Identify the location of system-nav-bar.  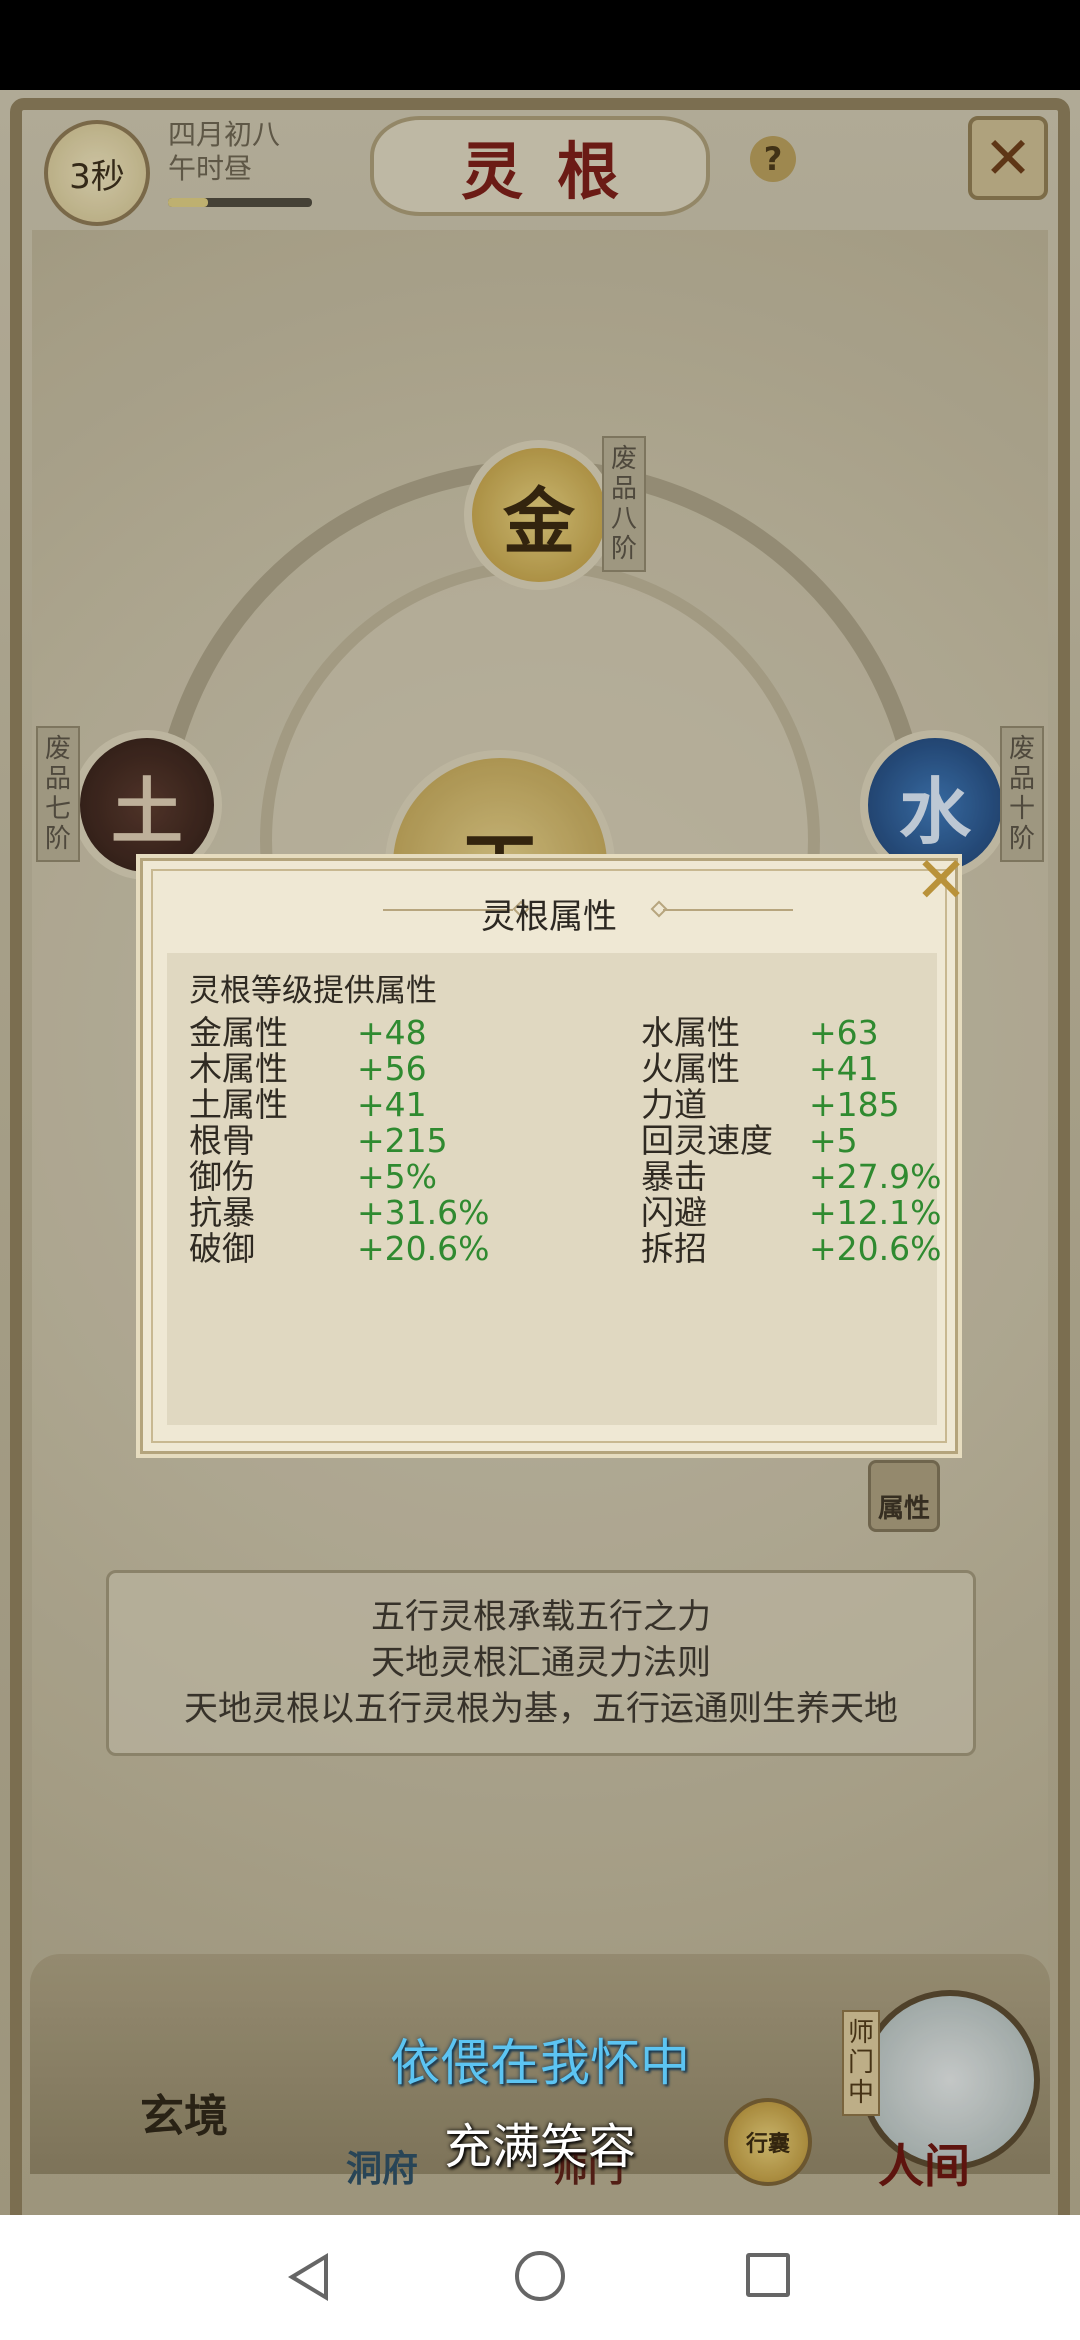
(540, 2277).